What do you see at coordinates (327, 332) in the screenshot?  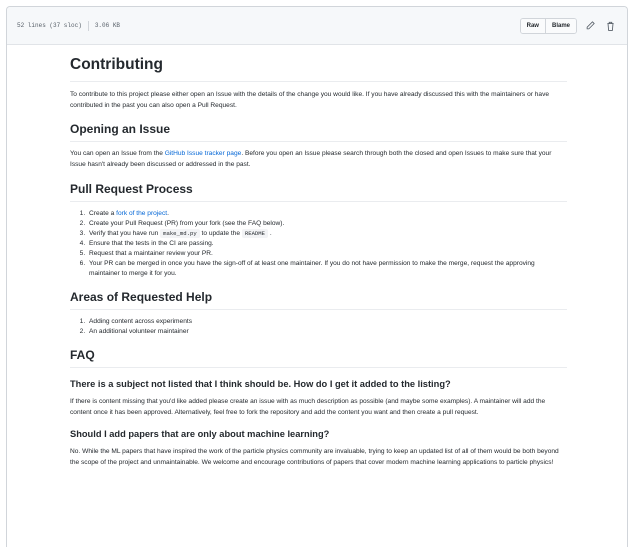 I see `list-item: An additional volunteer maintainer` at bounding box center [327, 332].